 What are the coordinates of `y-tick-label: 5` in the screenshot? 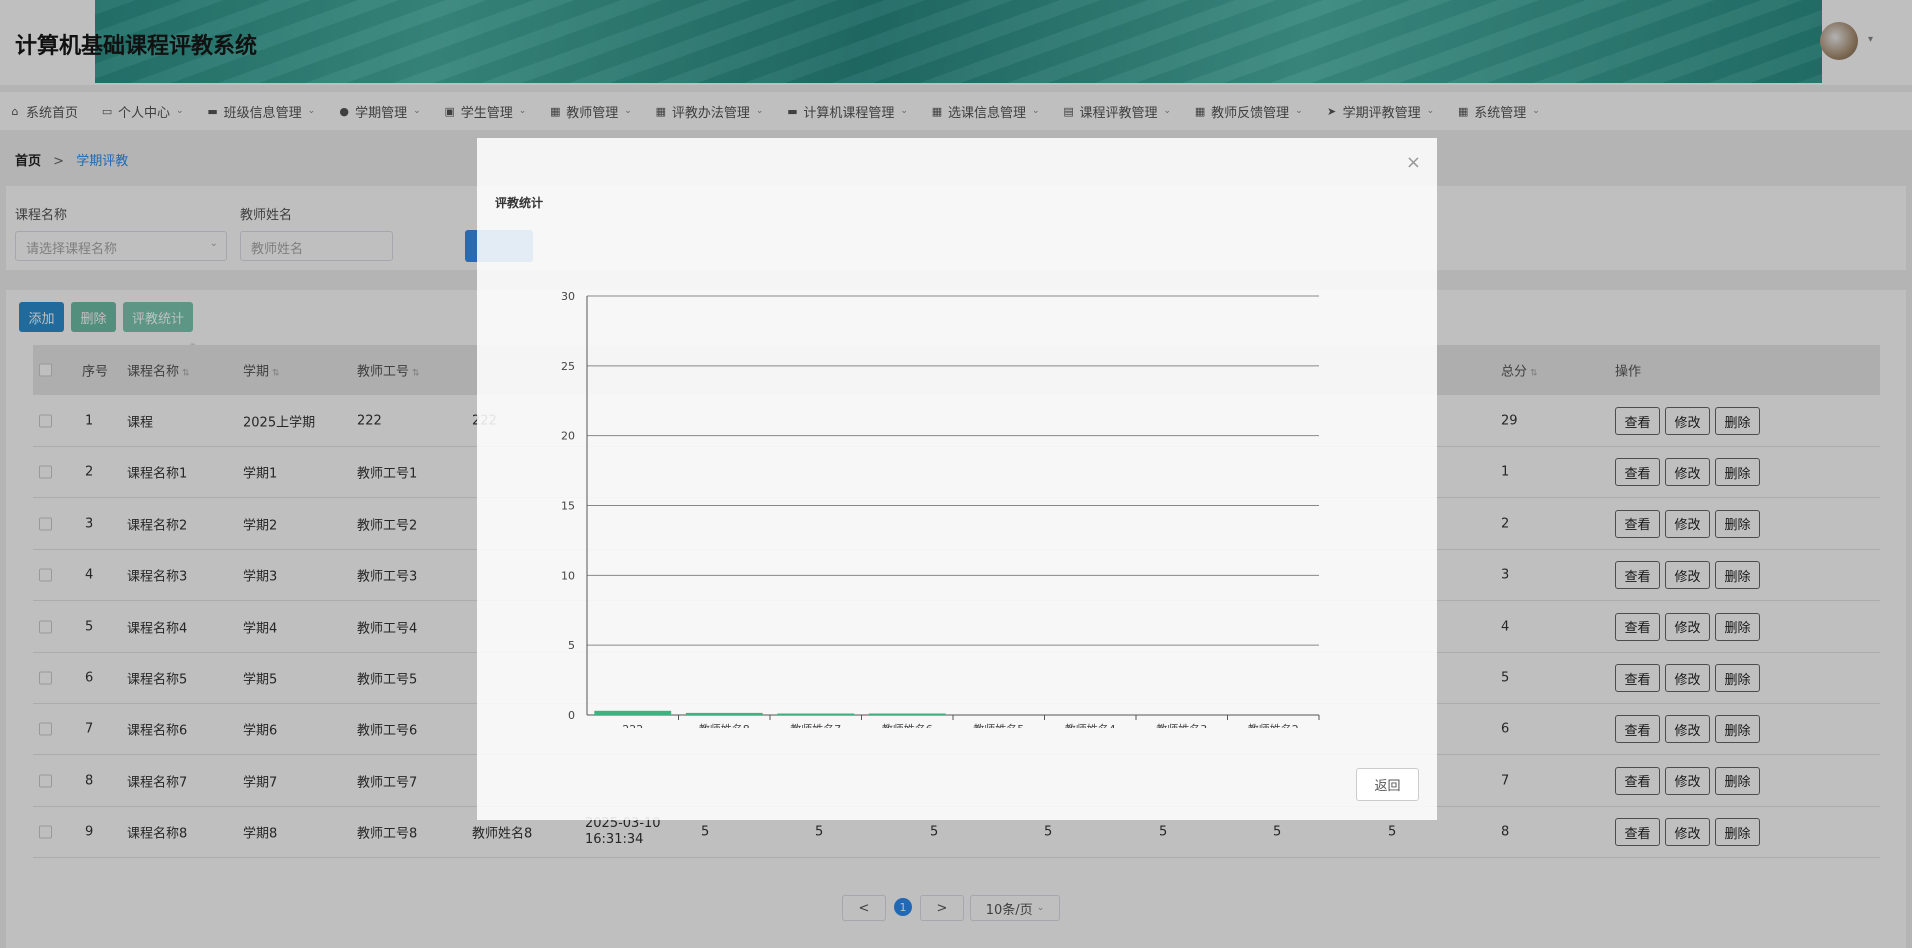 It's located at (571, 645).